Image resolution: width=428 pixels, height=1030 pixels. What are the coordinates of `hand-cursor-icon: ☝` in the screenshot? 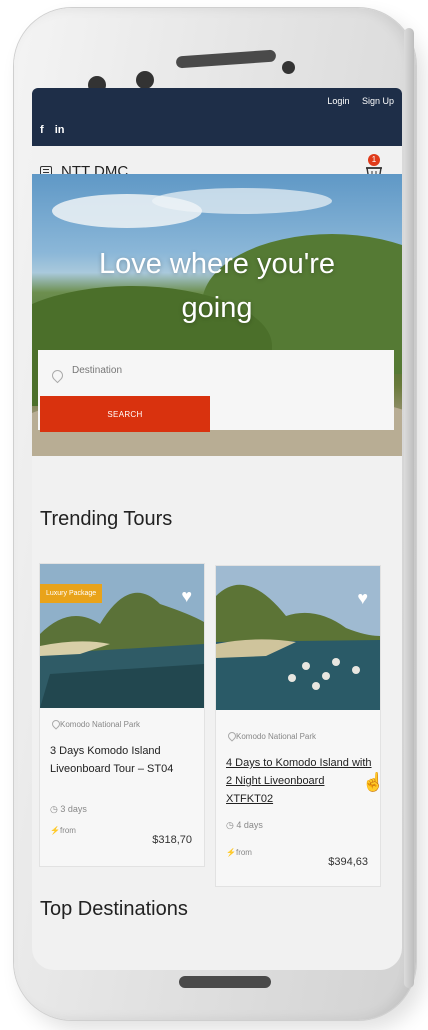 It's located at (373, 782).